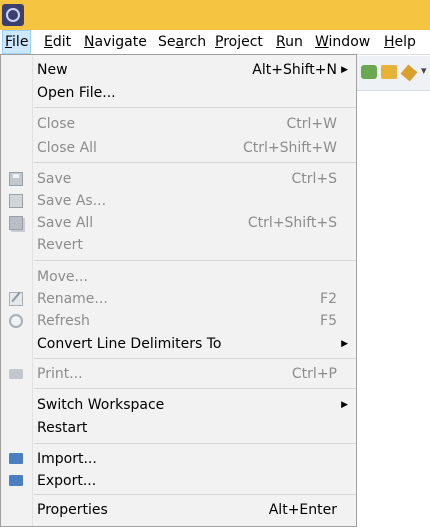  I want to click on toolbar-strip: ▾, so click(392, 73).